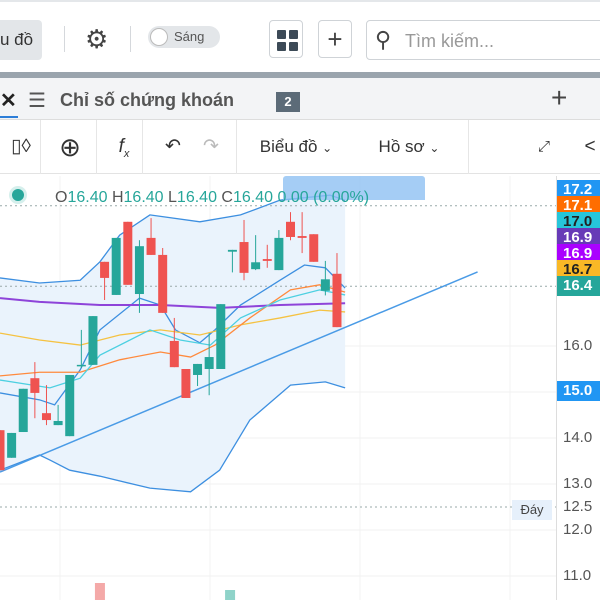  Describe the element at coordinates (578, 437) in the screenshot. I see `price-label: 14.0` at that location.